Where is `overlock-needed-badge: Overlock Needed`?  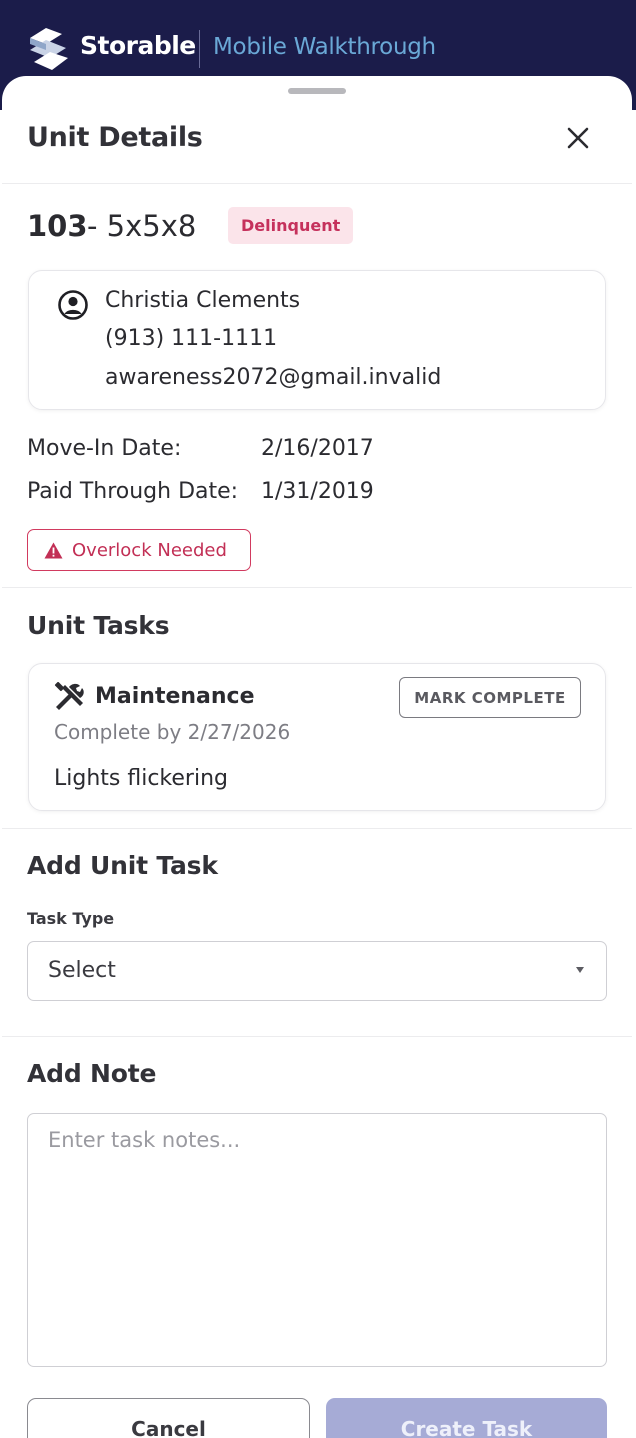 overlock-needed-badge: Overlock Needed is located at coordinates (139, 550).